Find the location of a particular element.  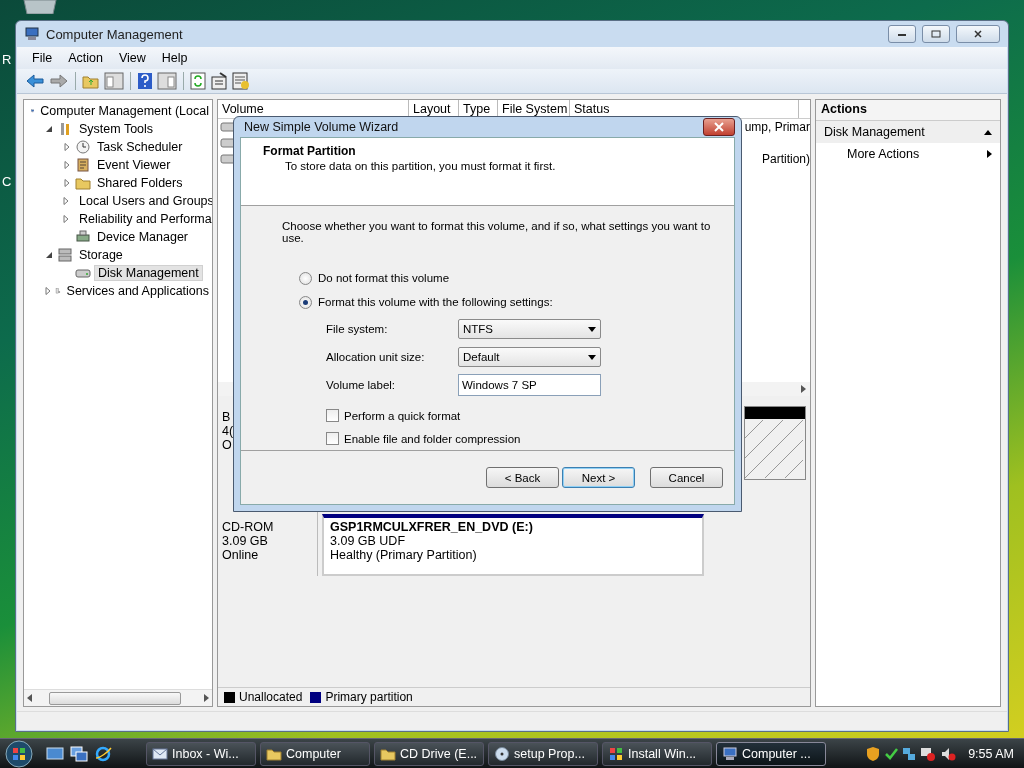

unallocated-block is located at coordinates (775, 443).